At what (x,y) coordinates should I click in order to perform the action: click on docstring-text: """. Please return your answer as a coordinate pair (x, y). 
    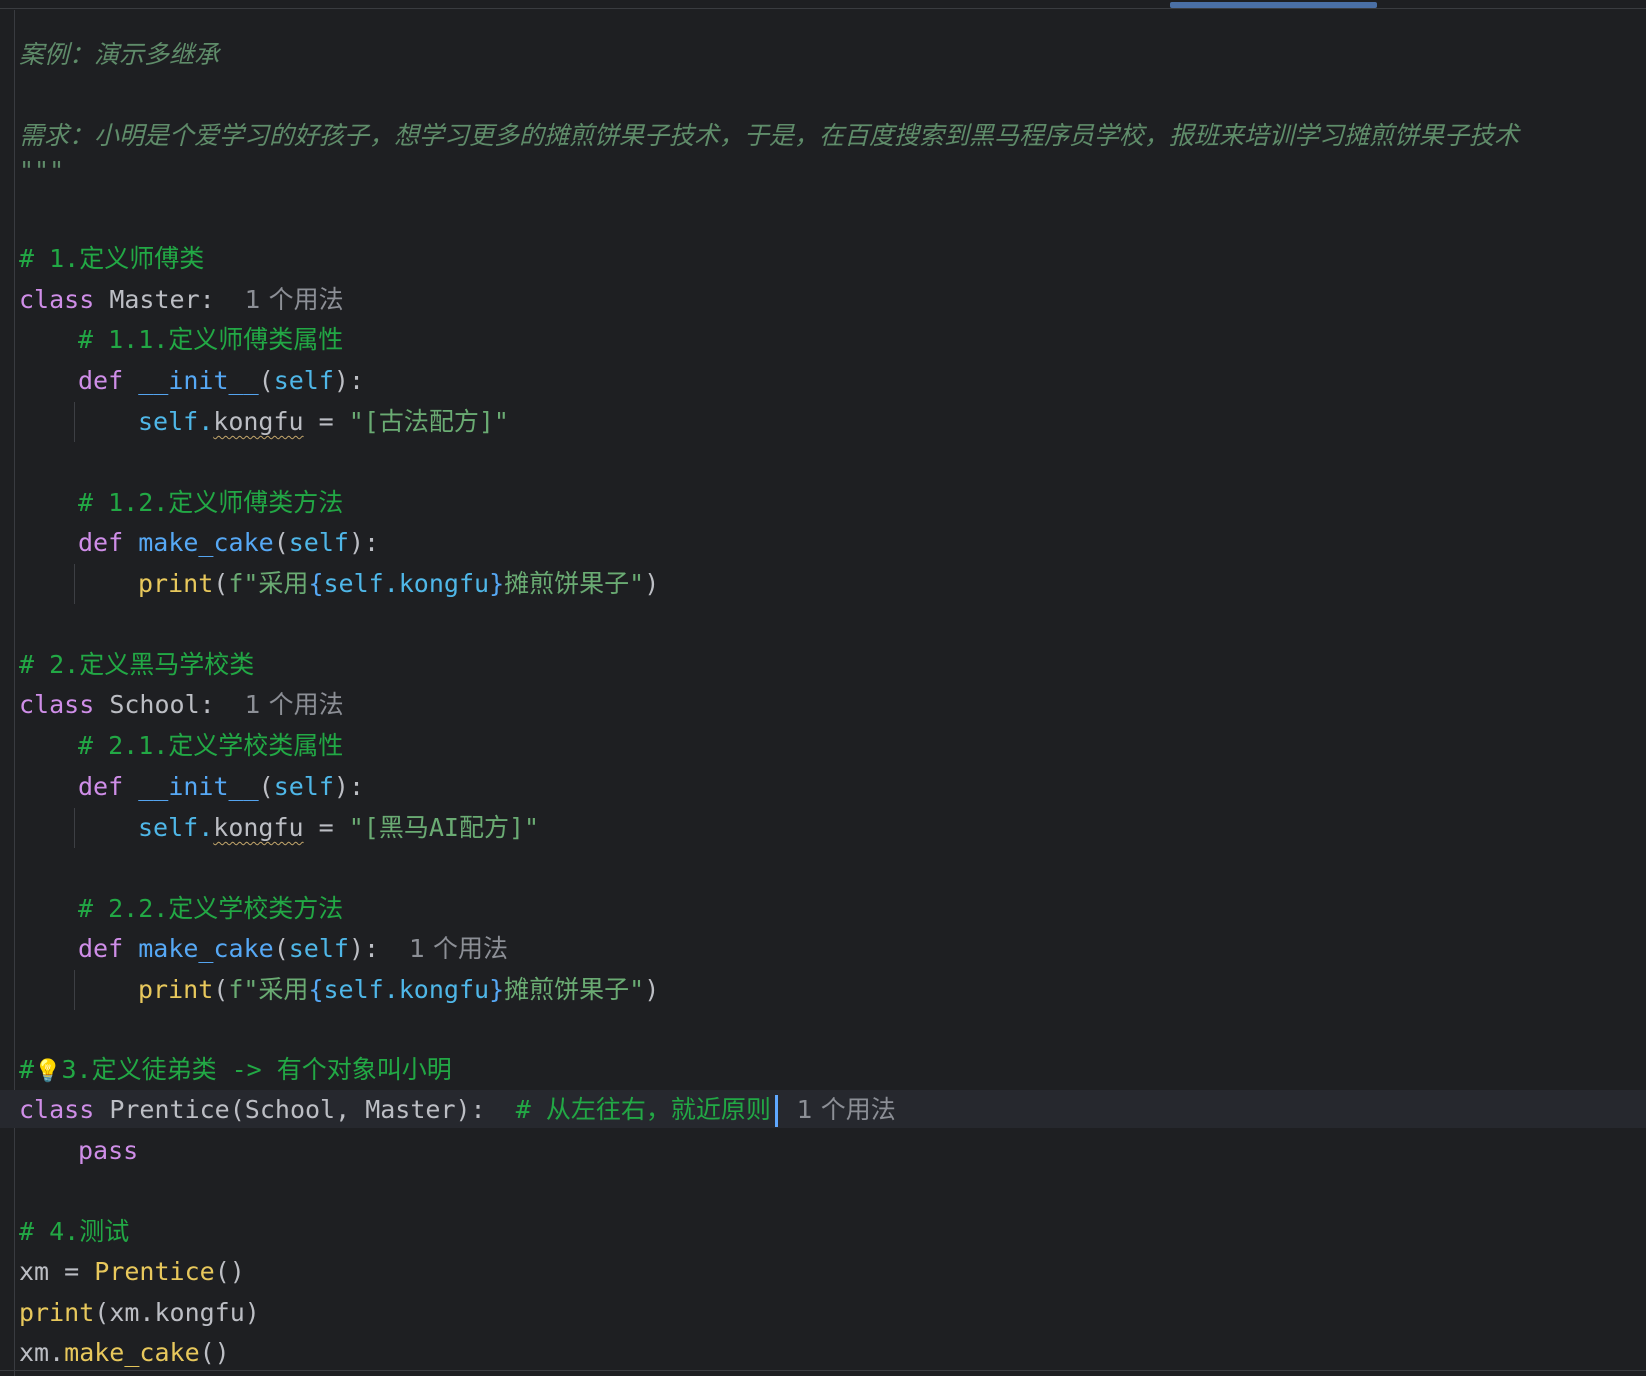
    Looking at the image, I should click on (42, 170).